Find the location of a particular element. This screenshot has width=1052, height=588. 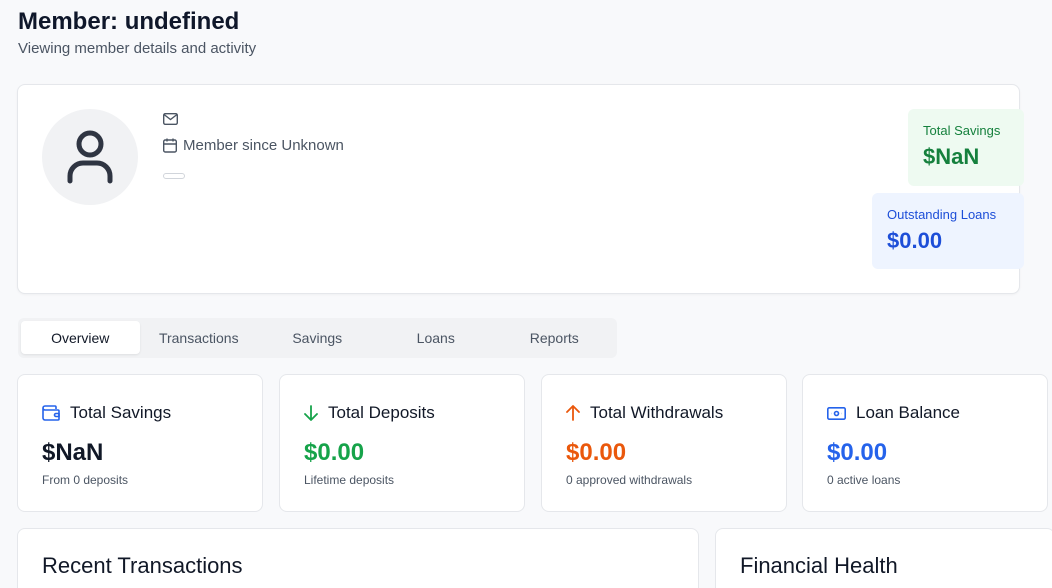

mail-icon is located at coordinates (170, 119).